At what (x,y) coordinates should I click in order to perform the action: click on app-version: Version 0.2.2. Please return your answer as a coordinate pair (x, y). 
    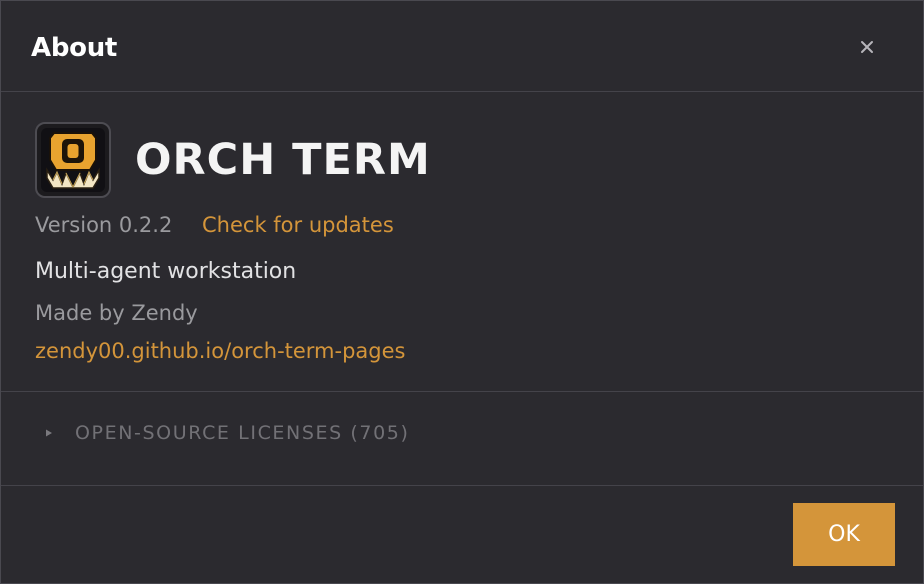
    Looking at the image, I should click on (104, 225).